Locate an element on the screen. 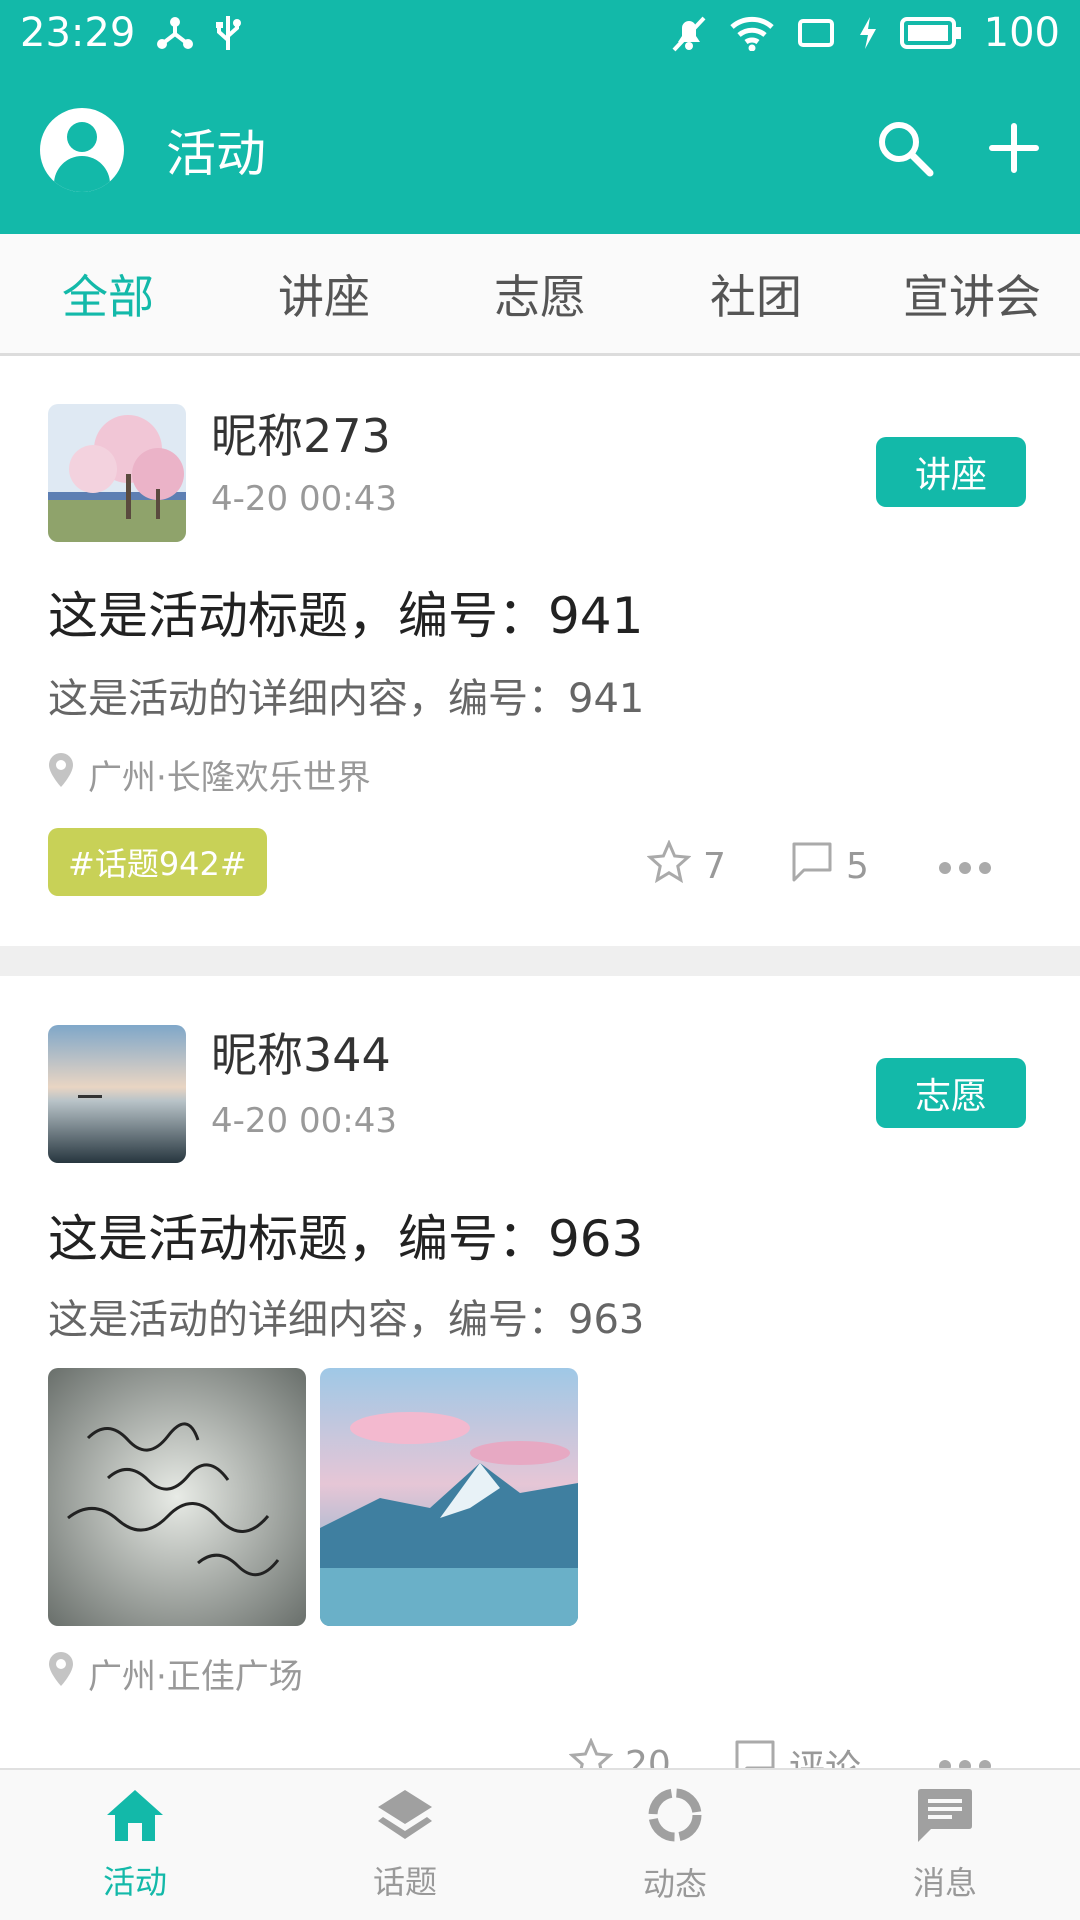  nav-feed: 动态 is located at coordinates (675, 1845).